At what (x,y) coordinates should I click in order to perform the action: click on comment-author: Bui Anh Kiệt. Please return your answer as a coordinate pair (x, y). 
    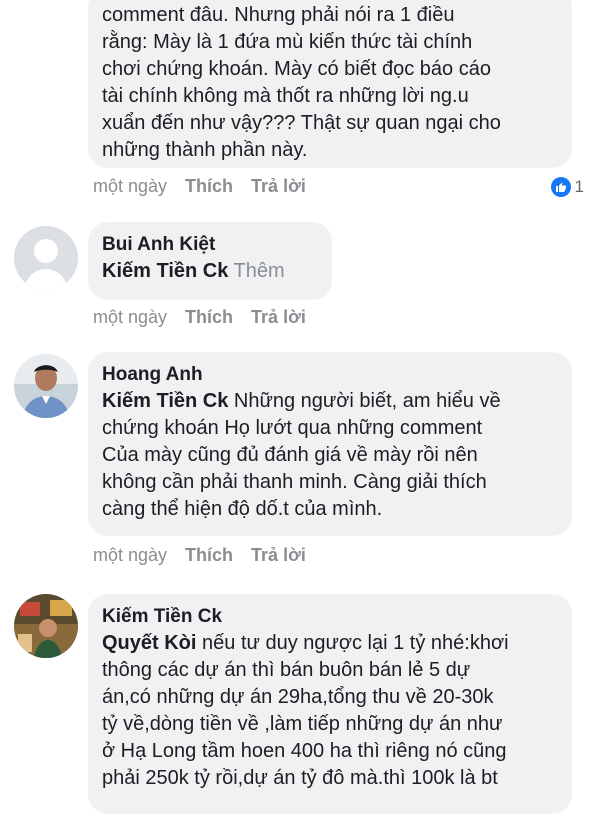
    Looking at the image, I should click on (210, 245).